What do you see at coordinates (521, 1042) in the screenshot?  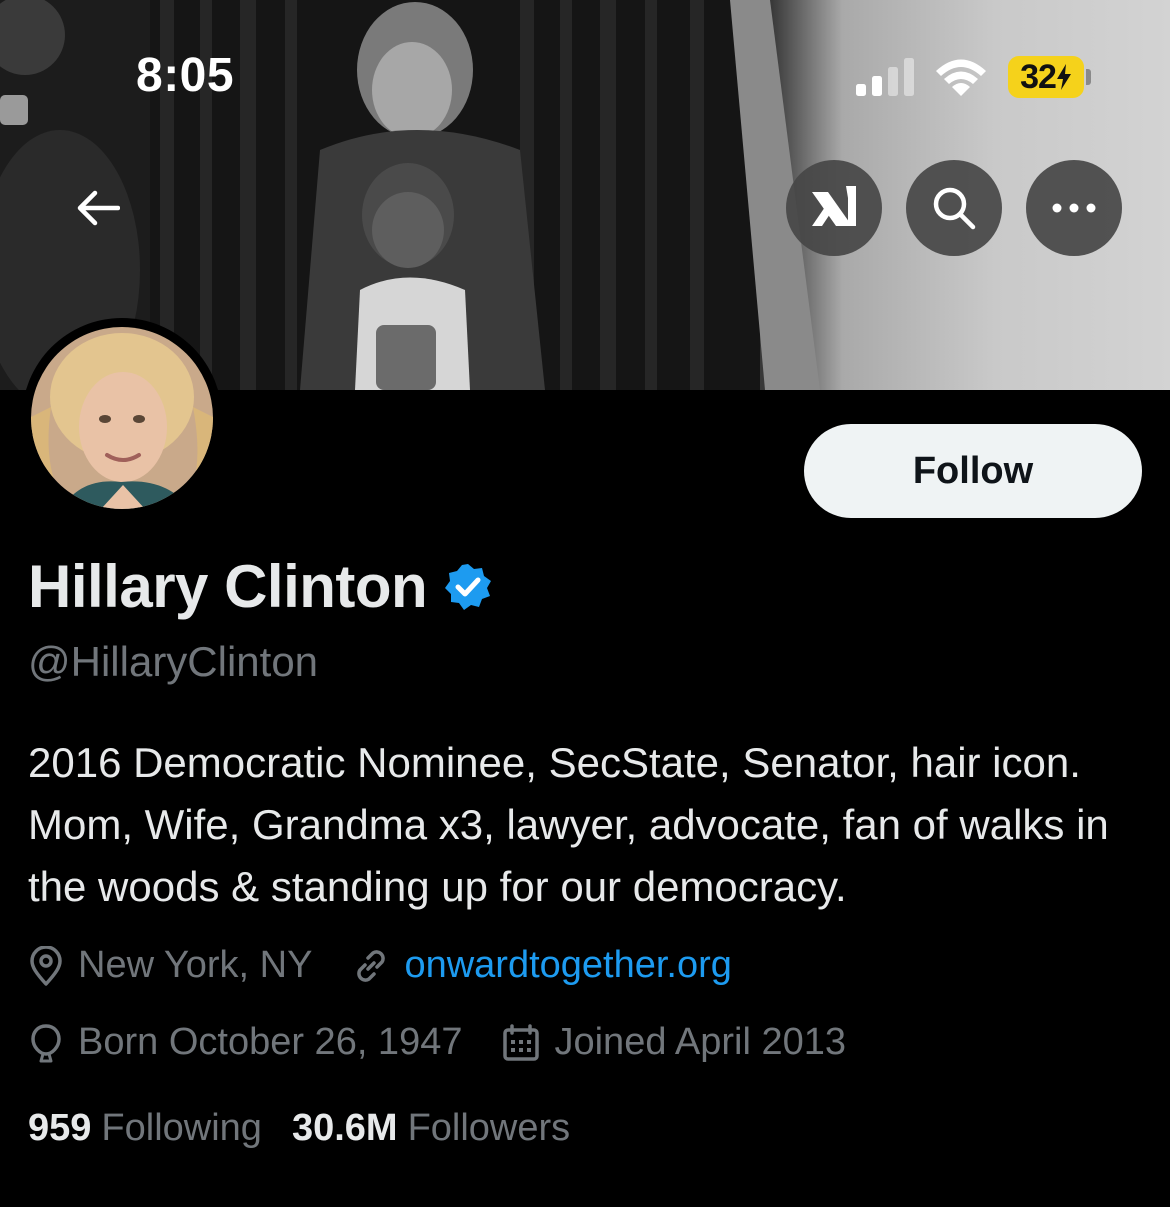 I see `calendar-icon` at bounding box center [521, 1042].